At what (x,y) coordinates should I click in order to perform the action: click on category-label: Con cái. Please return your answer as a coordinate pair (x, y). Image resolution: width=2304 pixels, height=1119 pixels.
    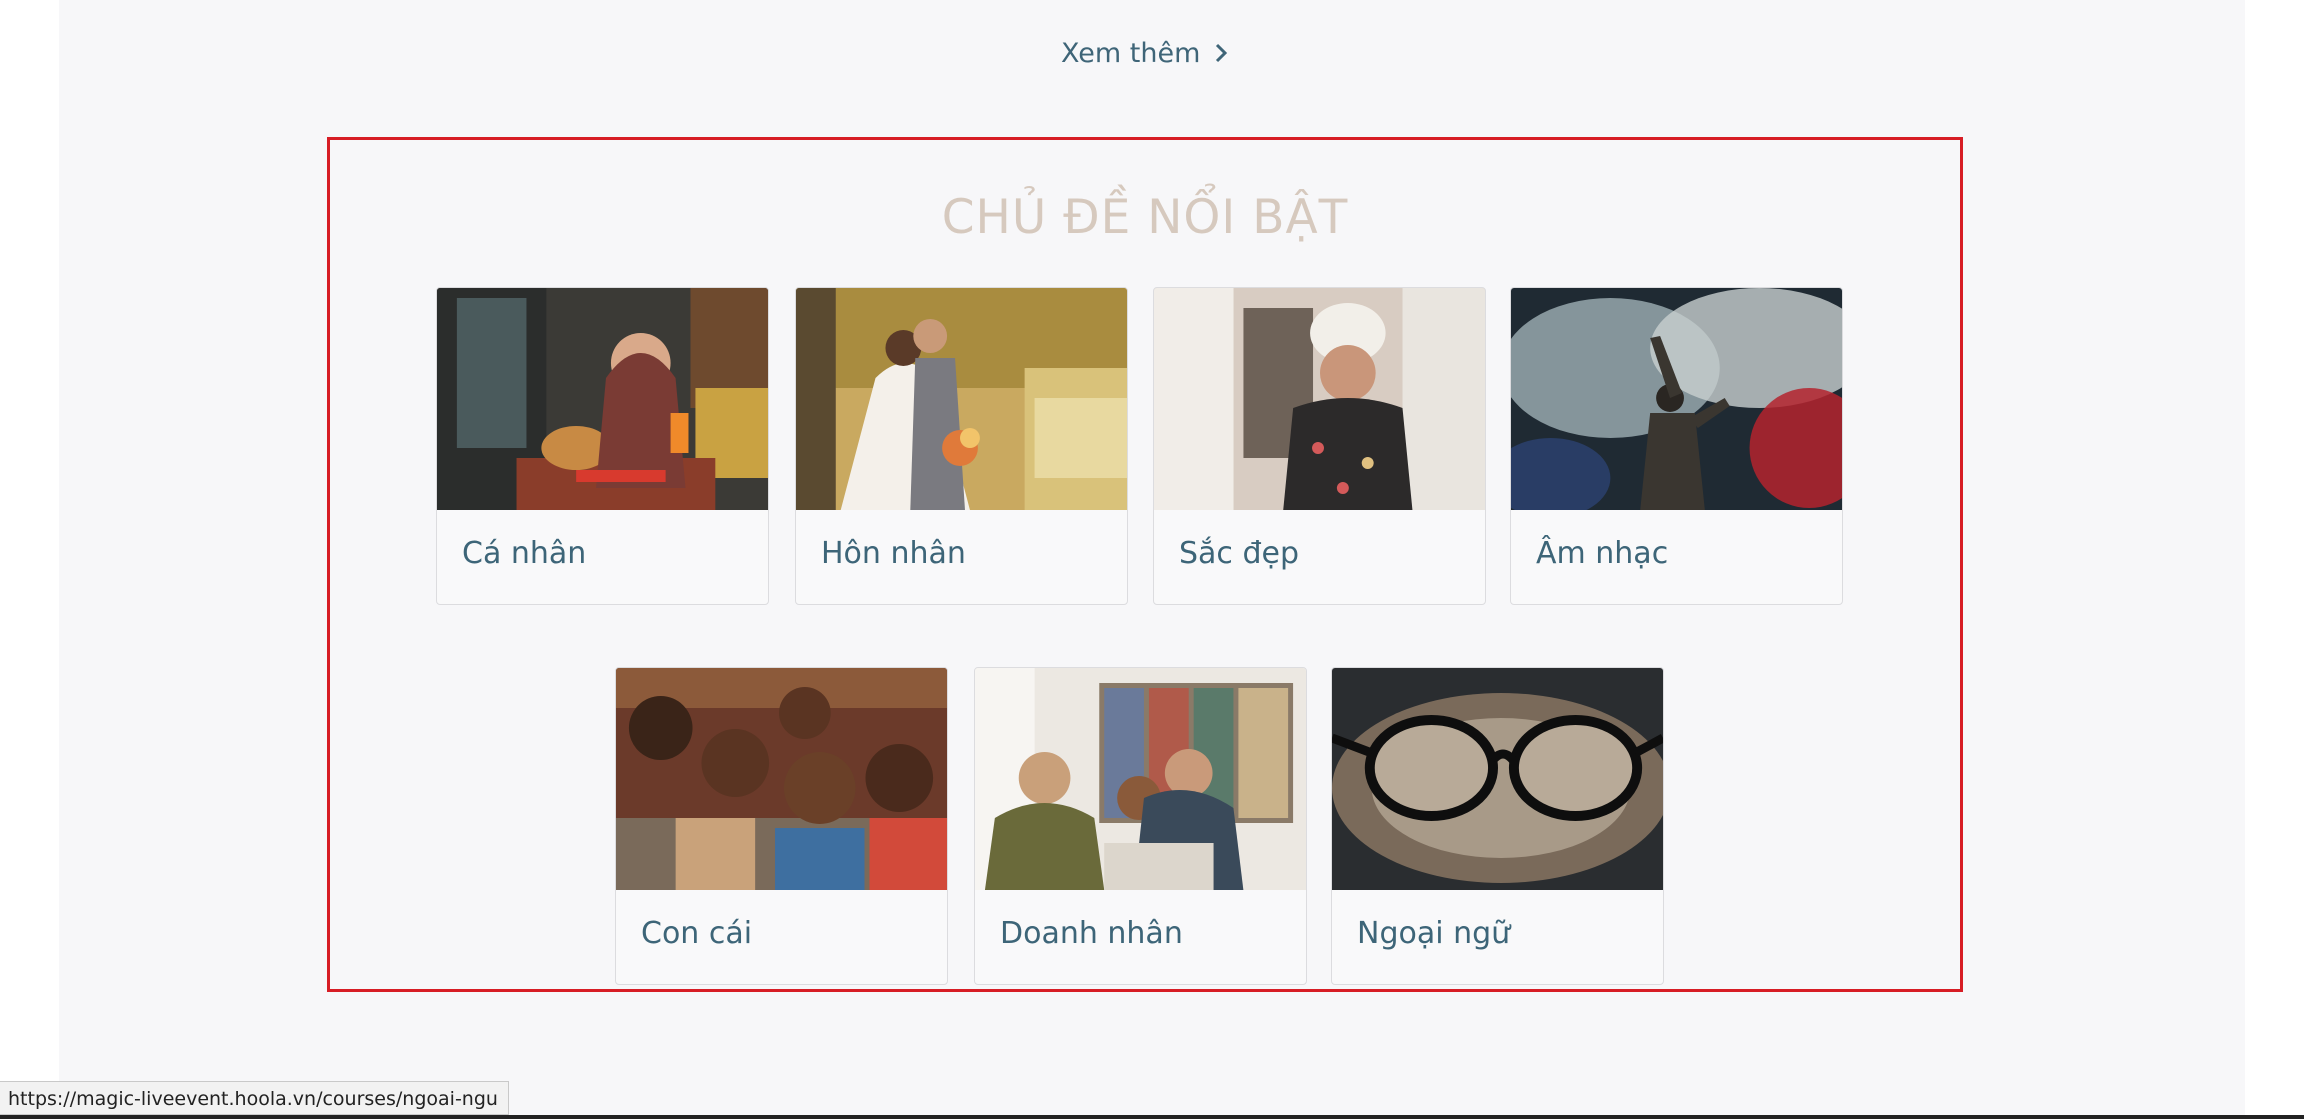
    Looking at the image, I should click on (697, 933).